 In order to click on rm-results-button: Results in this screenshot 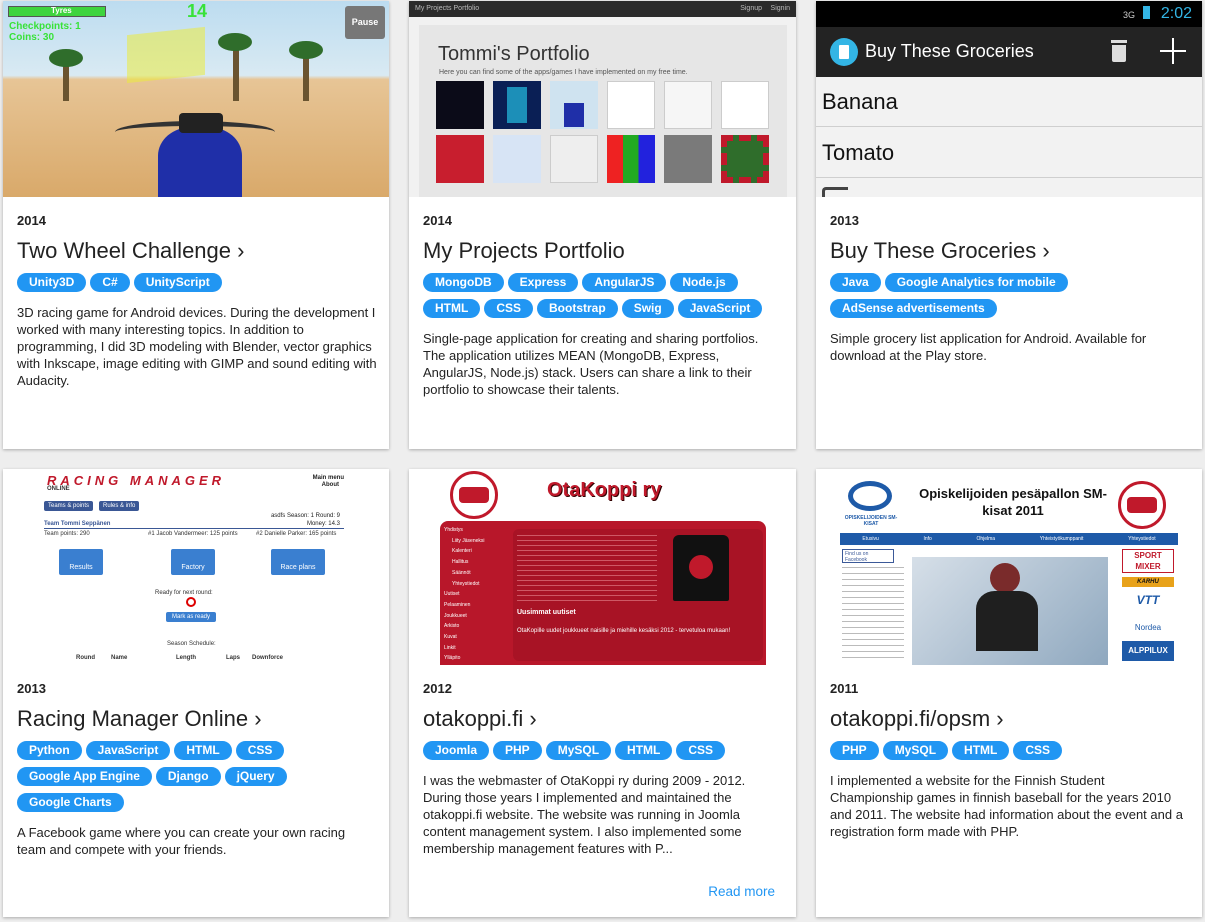, I will do `click(81, 562)`.